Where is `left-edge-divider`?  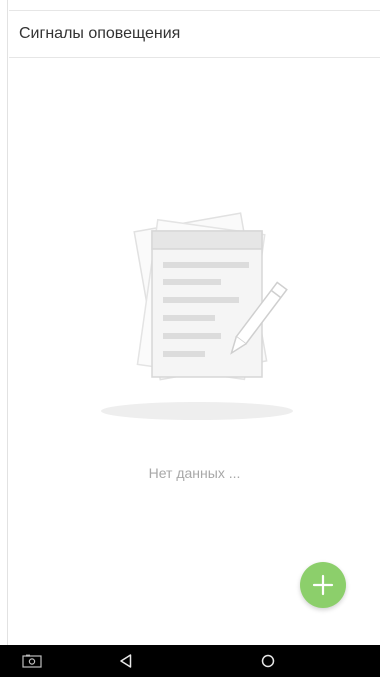 left-edge-divider is located at coordinates (4, 322).